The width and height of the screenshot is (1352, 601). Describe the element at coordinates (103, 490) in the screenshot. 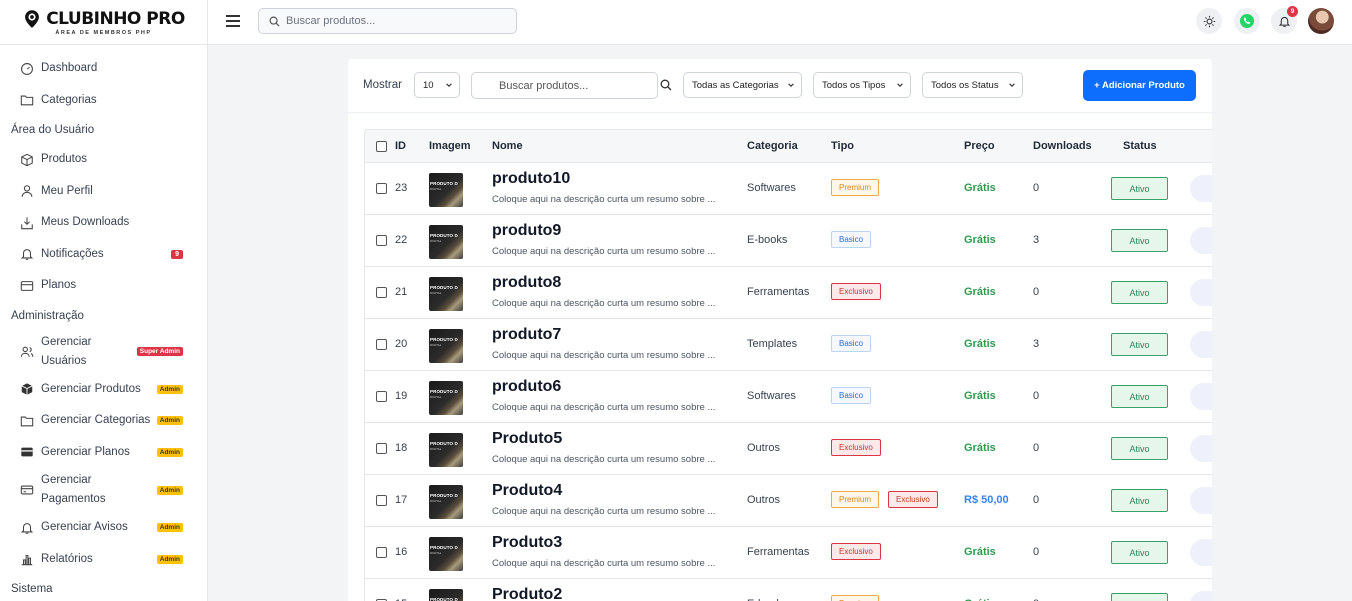

I see `sidebar-item-gerenciar-pagamentos: Gerenciar Pagamentos Admin` at that location.